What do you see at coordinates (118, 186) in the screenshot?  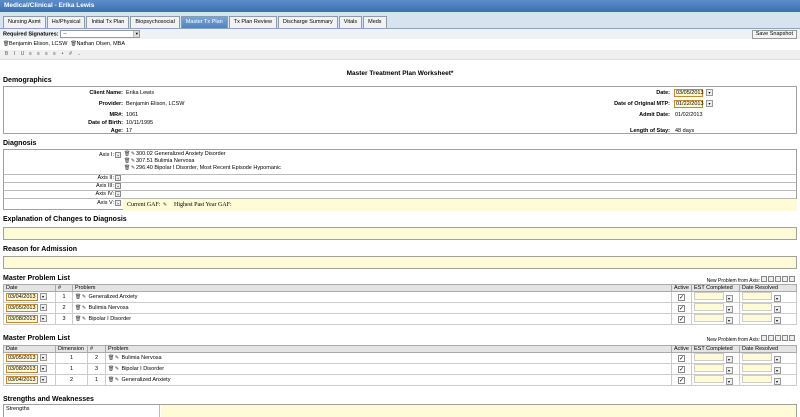 I see `add-axis-3-icon: +` at bounding box center [118, 186].